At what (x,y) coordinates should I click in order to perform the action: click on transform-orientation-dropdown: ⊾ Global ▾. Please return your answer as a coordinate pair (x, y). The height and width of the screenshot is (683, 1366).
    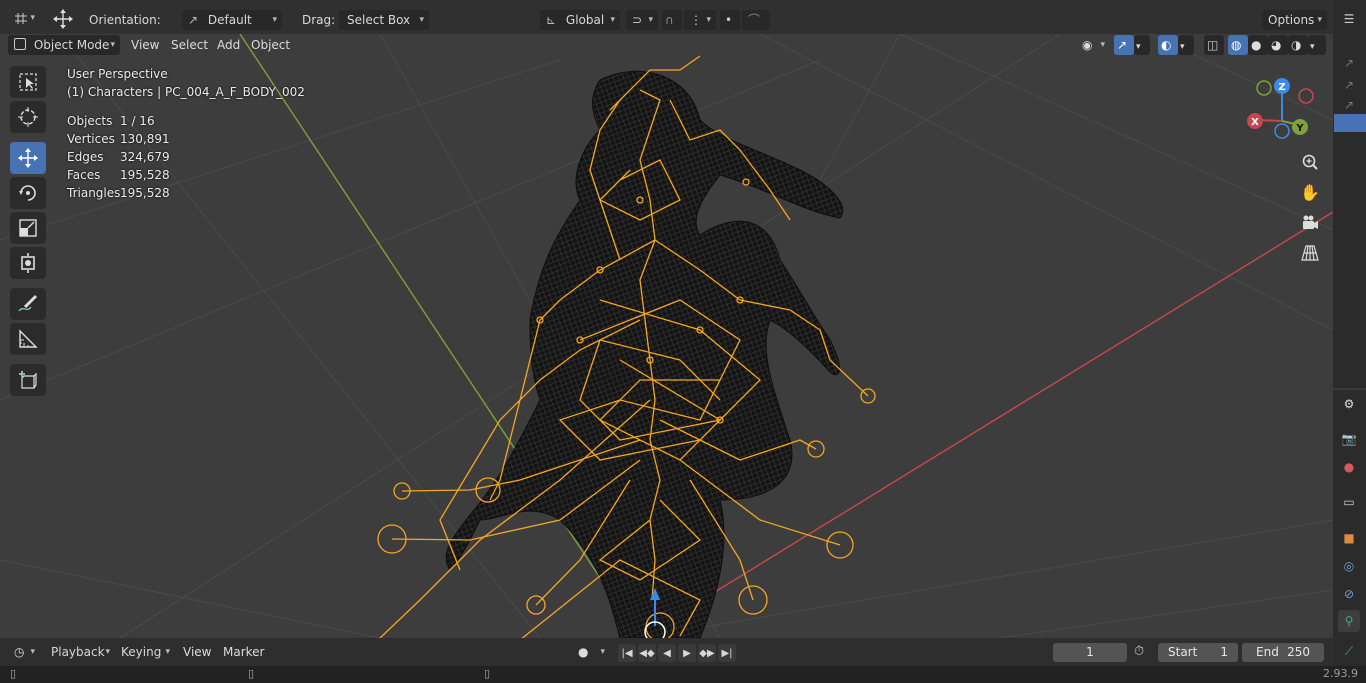
    Looking at the image, I should click on (580, 20).